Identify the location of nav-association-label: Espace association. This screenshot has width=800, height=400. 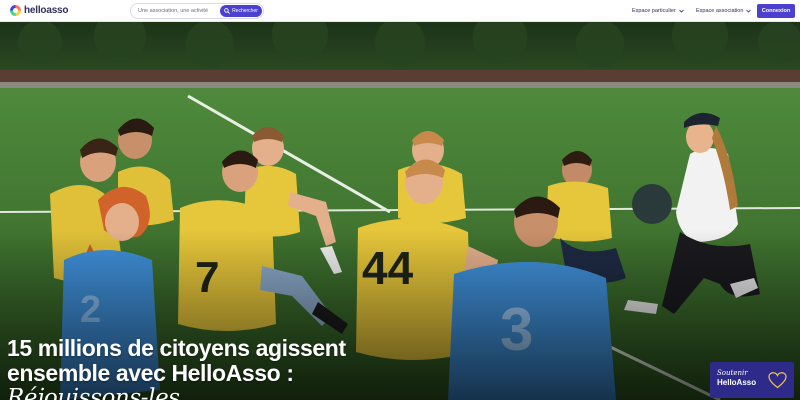
(720, 11).